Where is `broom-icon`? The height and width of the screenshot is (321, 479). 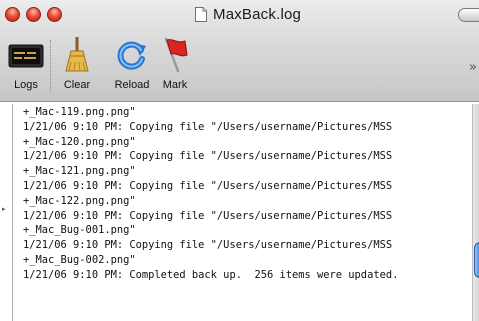
broom-icon is located at coordinates (77, 55).